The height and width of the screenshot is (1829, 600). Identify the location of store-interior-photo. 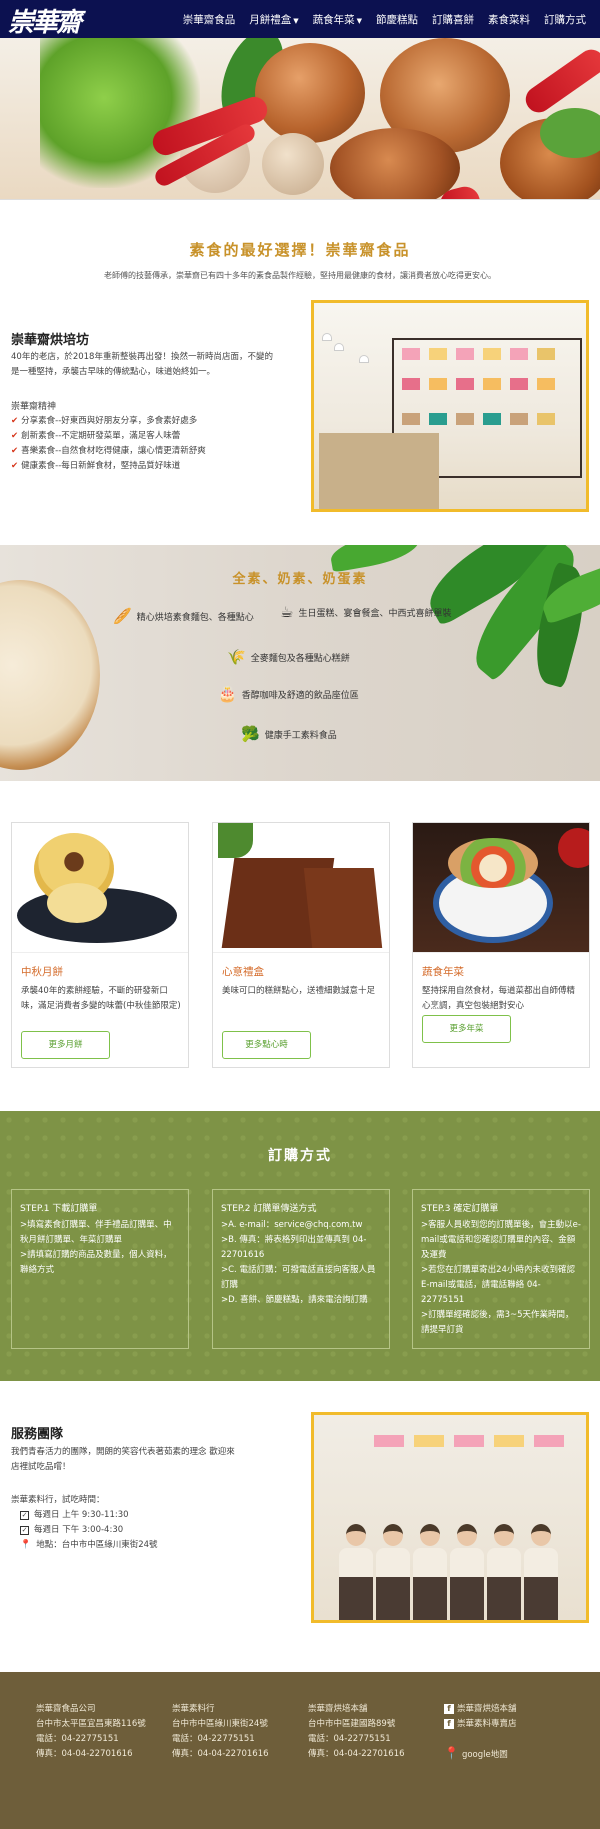
(450, 406).